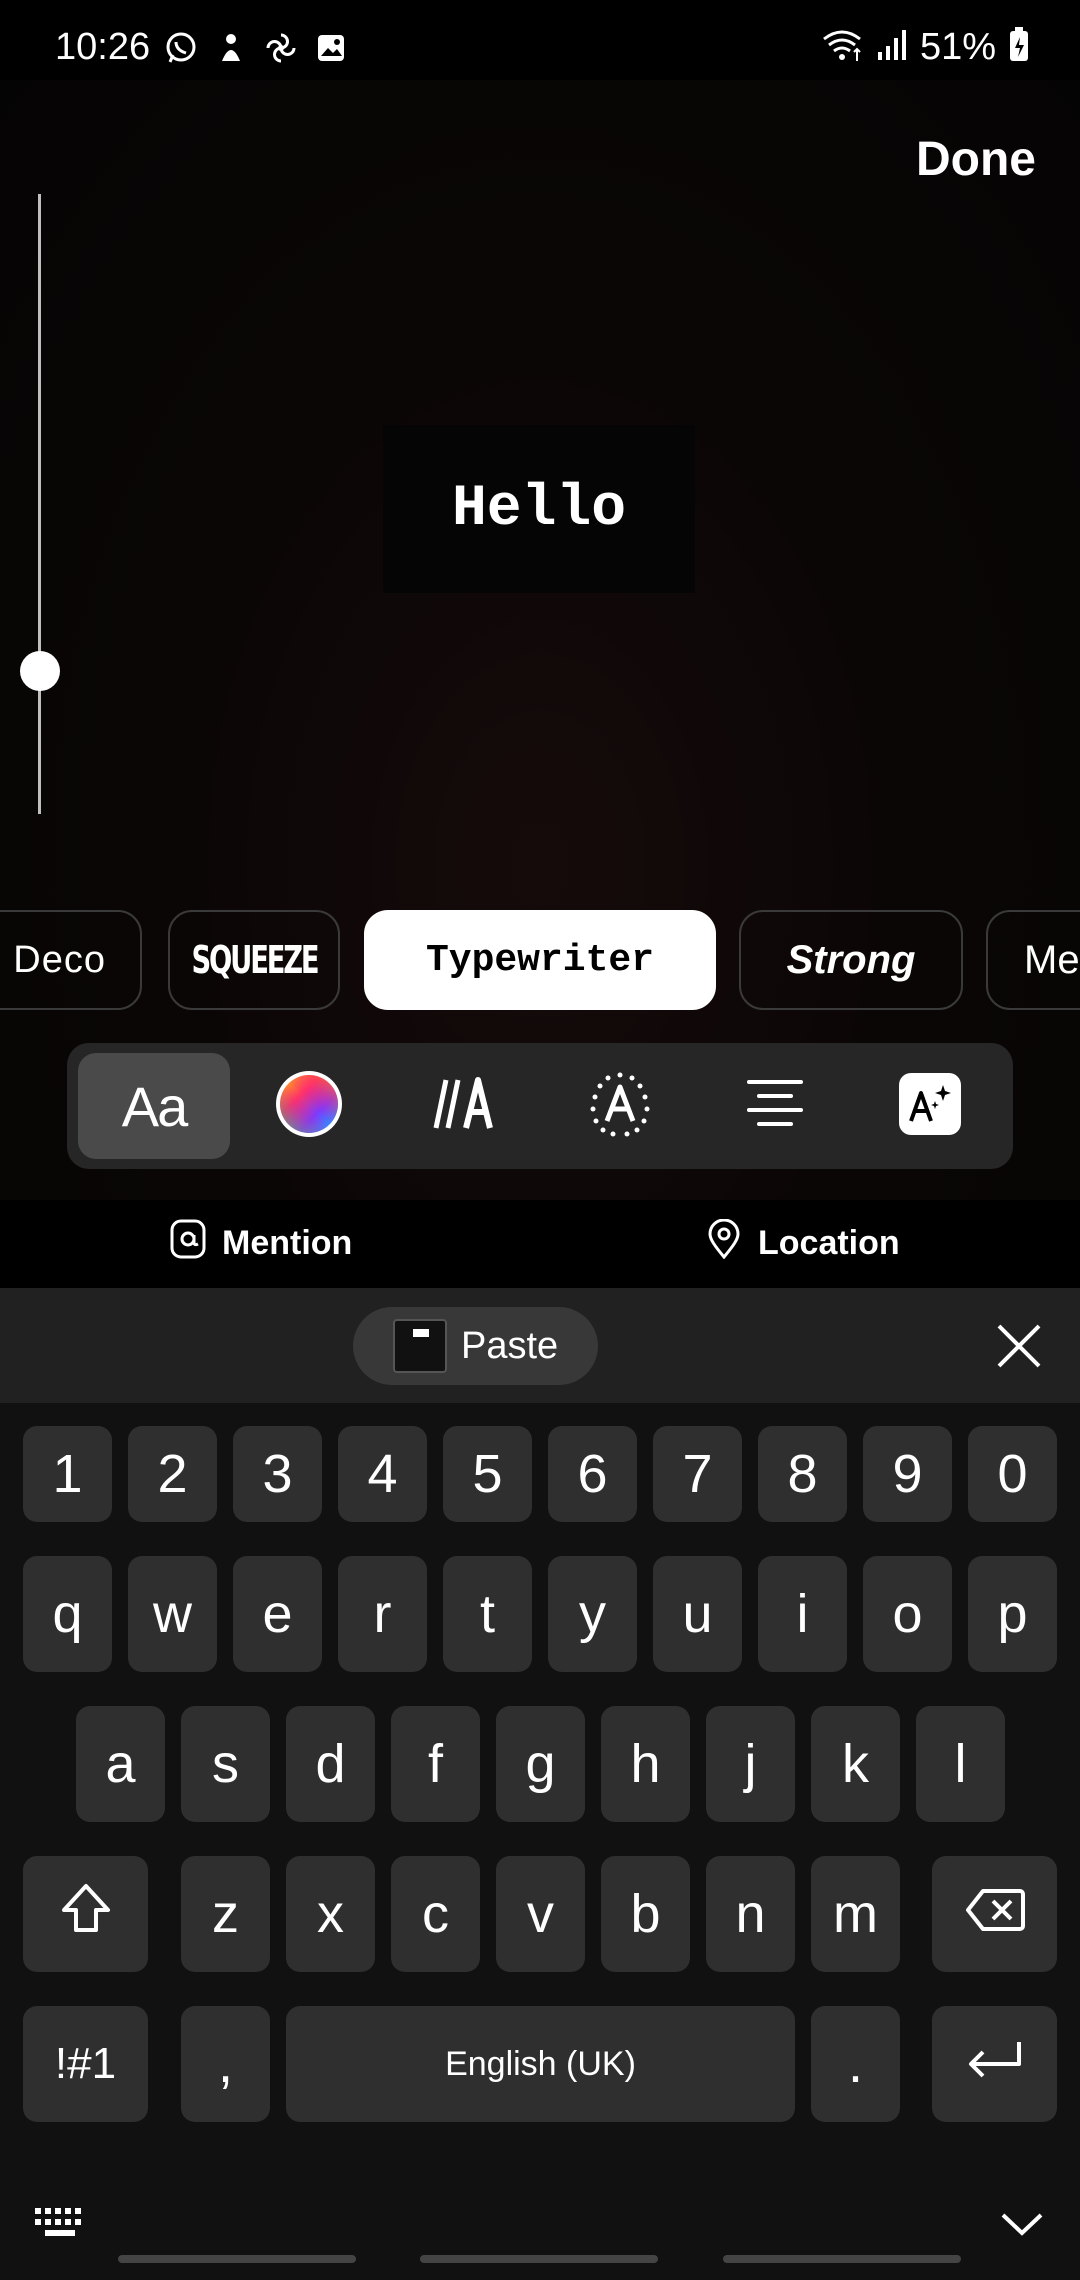 The width and height of the screenshot is (1080, 2280). Describe the element at coordinates (172, 1474) in the screenshot. I see `key-2: 2` at that location.